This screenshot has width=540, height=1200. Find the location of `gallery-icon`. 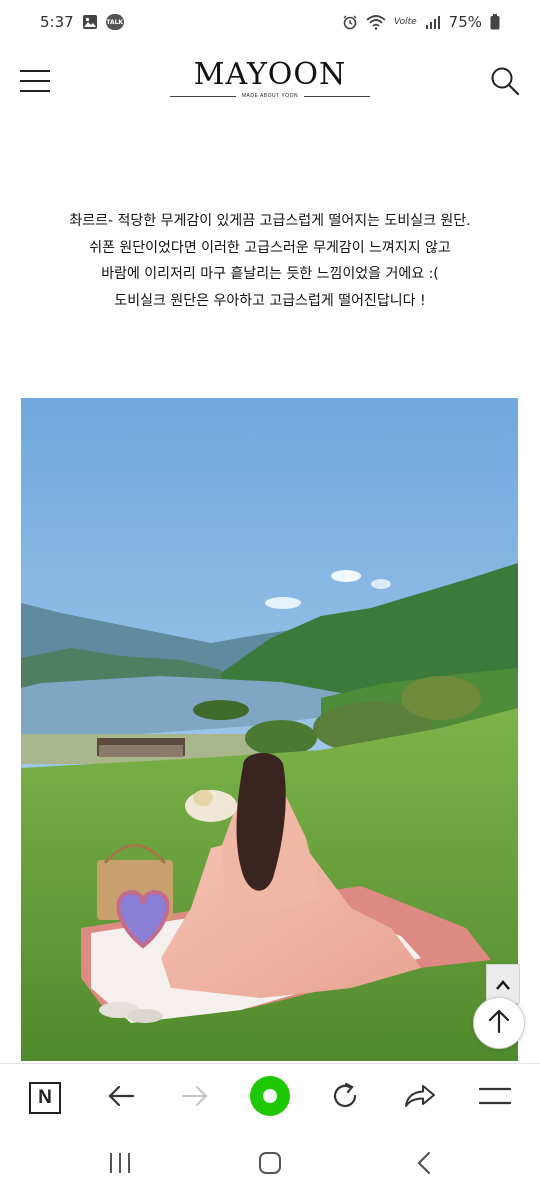

gallery-icon is located at coordinates (90, 22).